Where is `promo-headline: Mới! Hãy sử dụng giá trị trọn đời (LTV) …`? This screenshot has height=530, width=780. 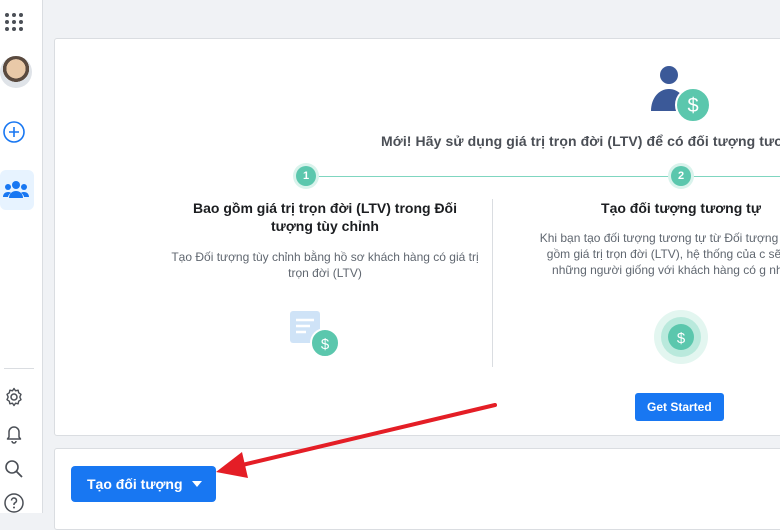
promo-headline: Mới! Hãy sử dụng giá trị trọn đời (LTV) … is located at coordinates (580, 141).